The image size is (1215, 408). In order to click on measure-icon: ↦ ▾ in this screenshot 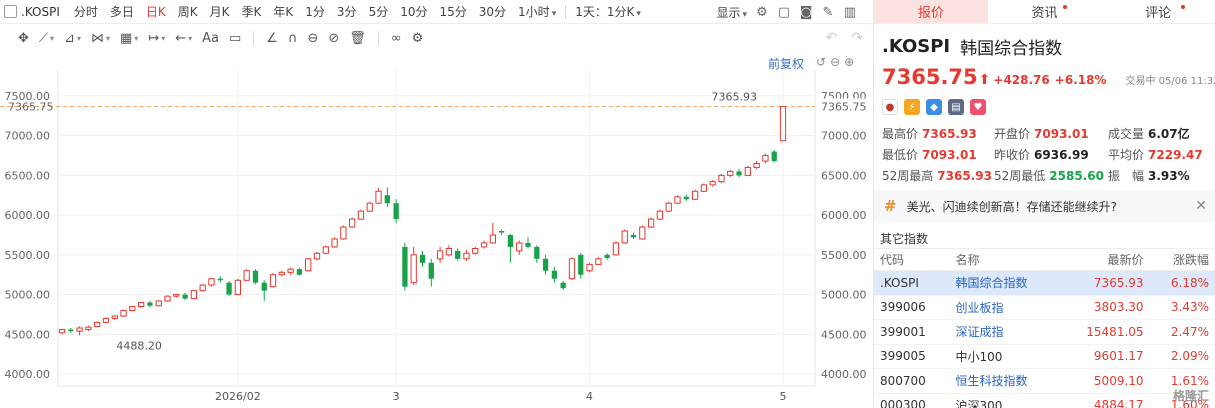, I will do `click(156, 38)`.